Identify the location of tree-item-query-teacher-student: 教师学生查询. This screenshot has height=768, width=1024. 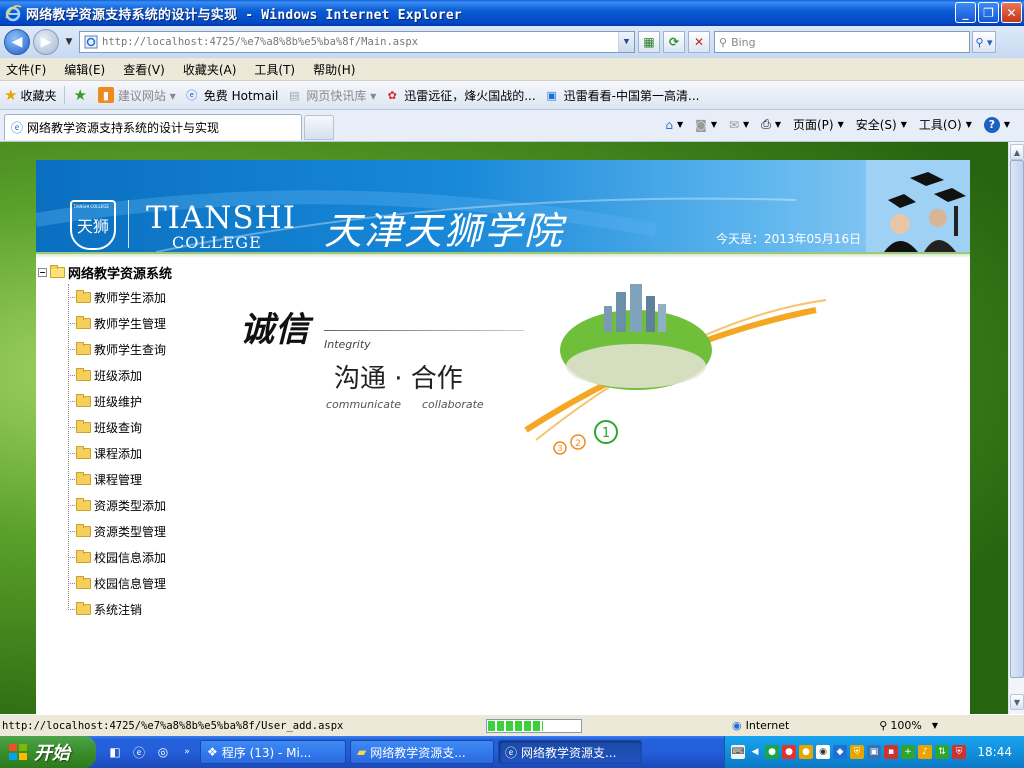
(131, 349).